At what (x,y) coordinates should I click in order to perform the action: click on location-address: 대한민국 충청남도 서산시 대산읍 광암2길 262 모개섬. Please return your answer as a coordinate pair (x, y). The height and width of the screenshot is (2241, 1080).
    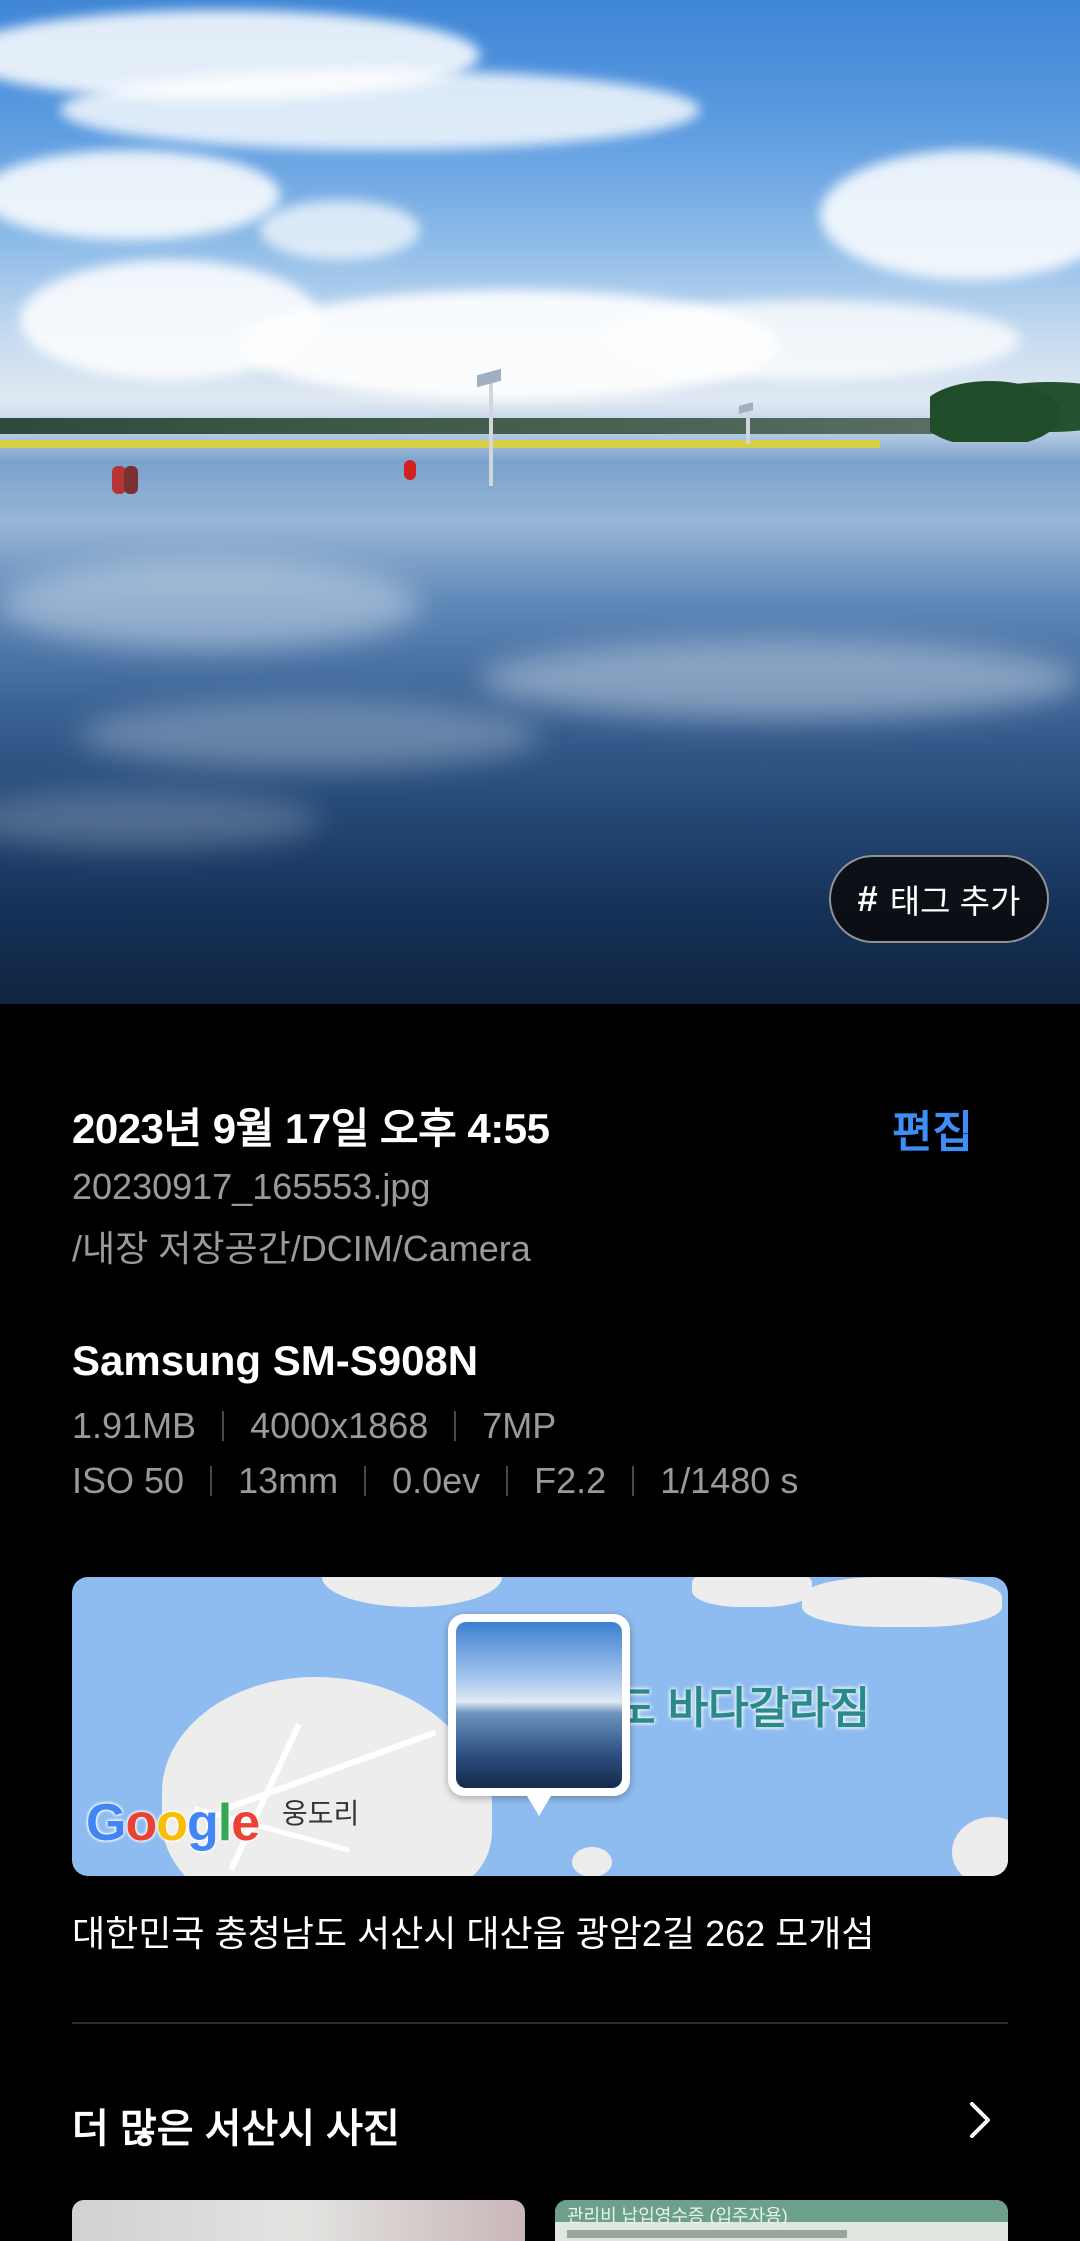
    Looking at the image, I should click on (473, 1933).